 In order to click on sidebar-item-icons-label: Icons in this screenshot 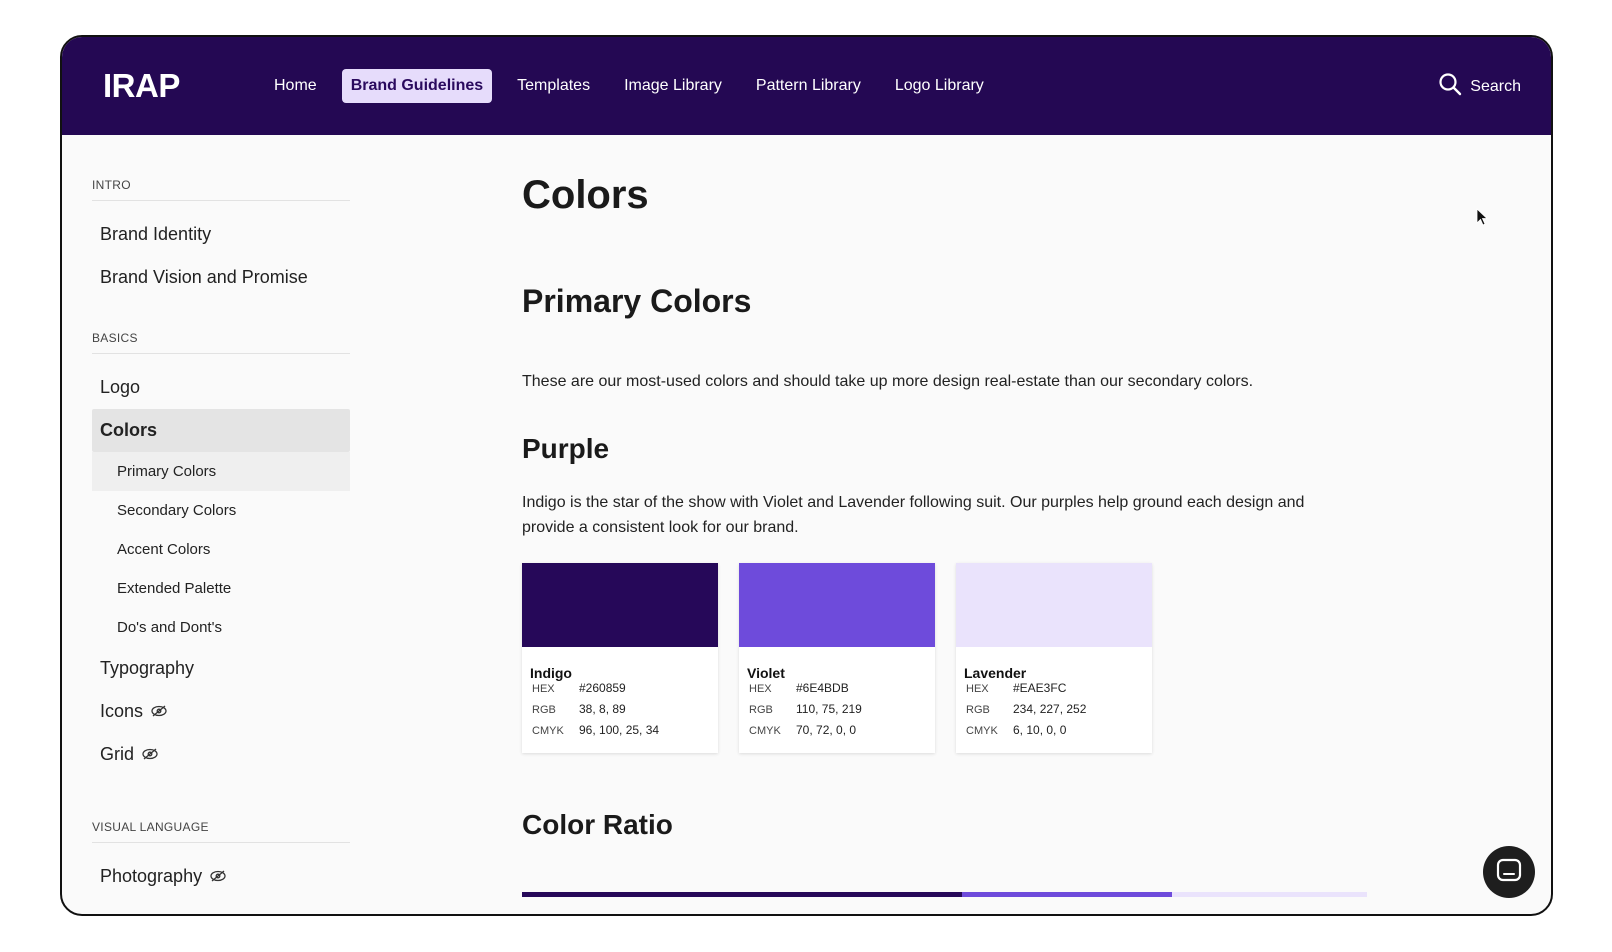, I will do `click(122, 711)`.